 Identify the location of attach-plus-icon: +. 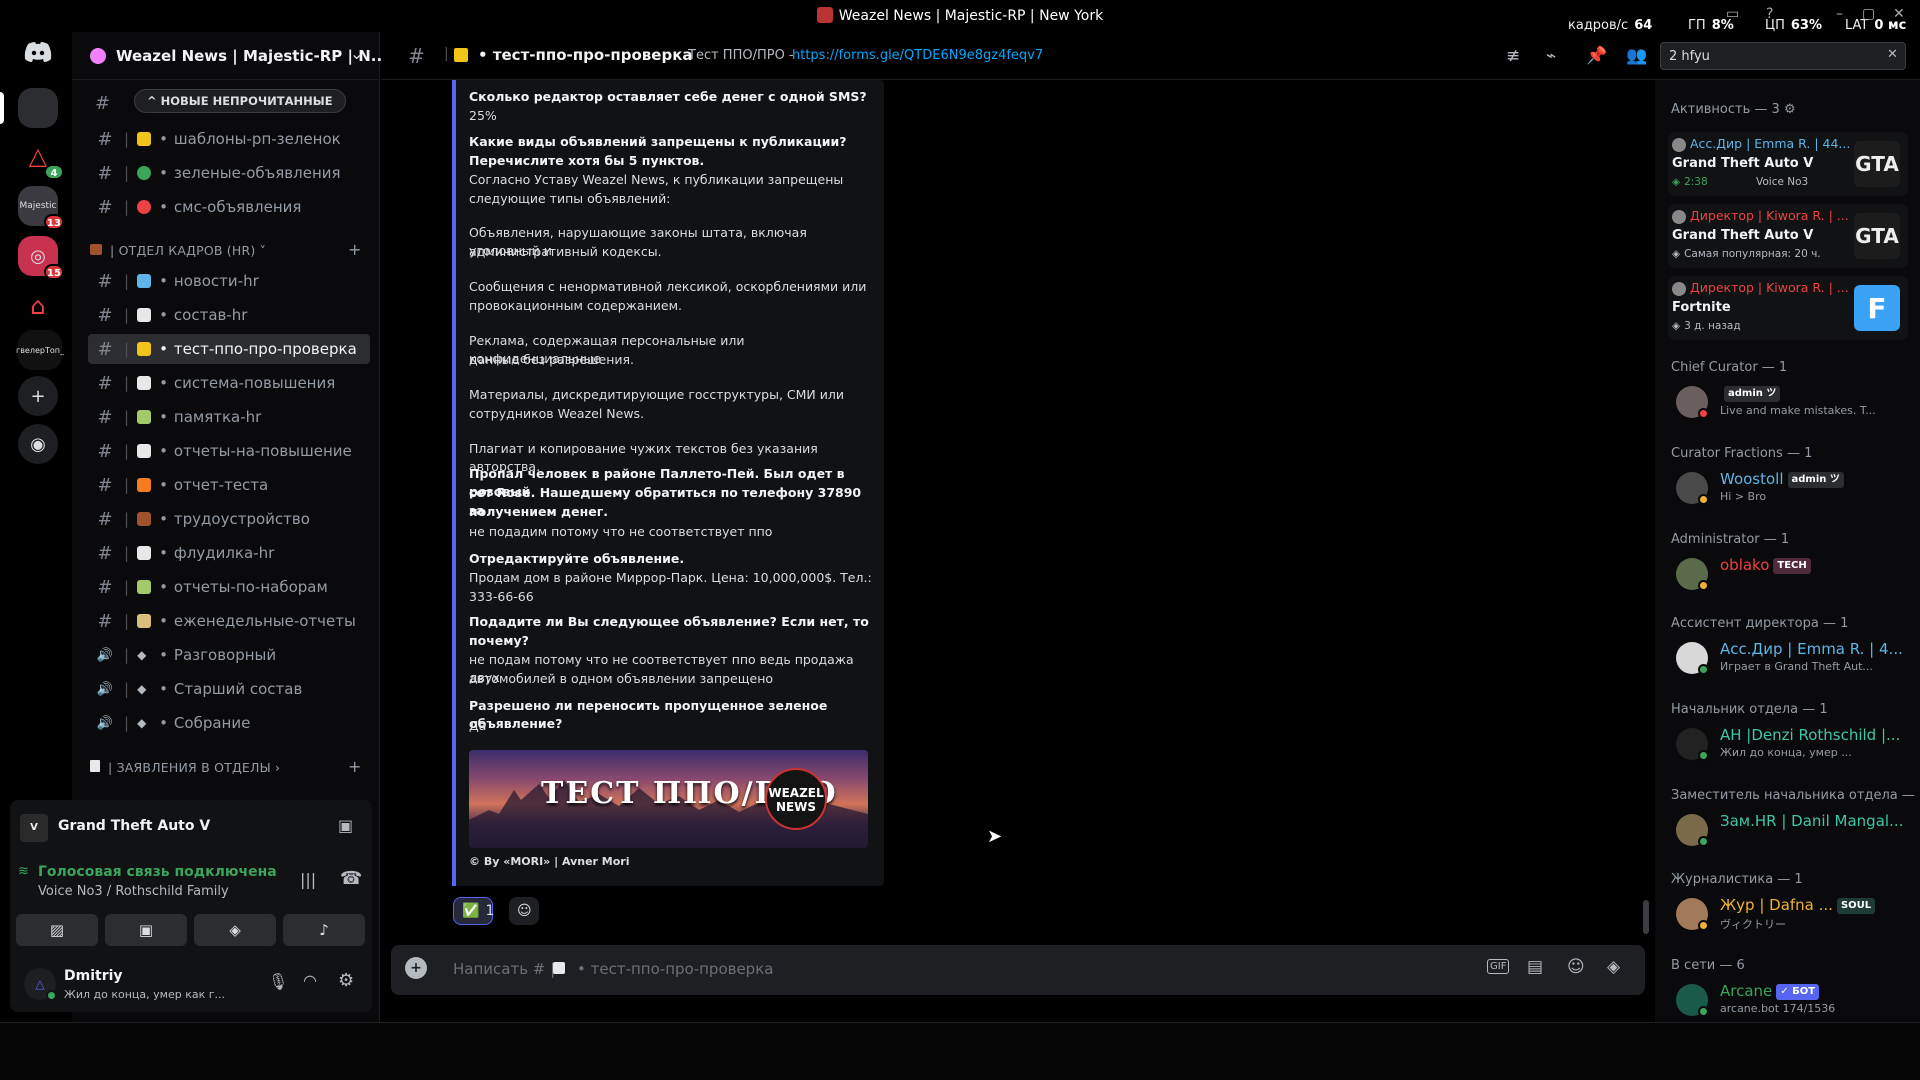
(416, 968).